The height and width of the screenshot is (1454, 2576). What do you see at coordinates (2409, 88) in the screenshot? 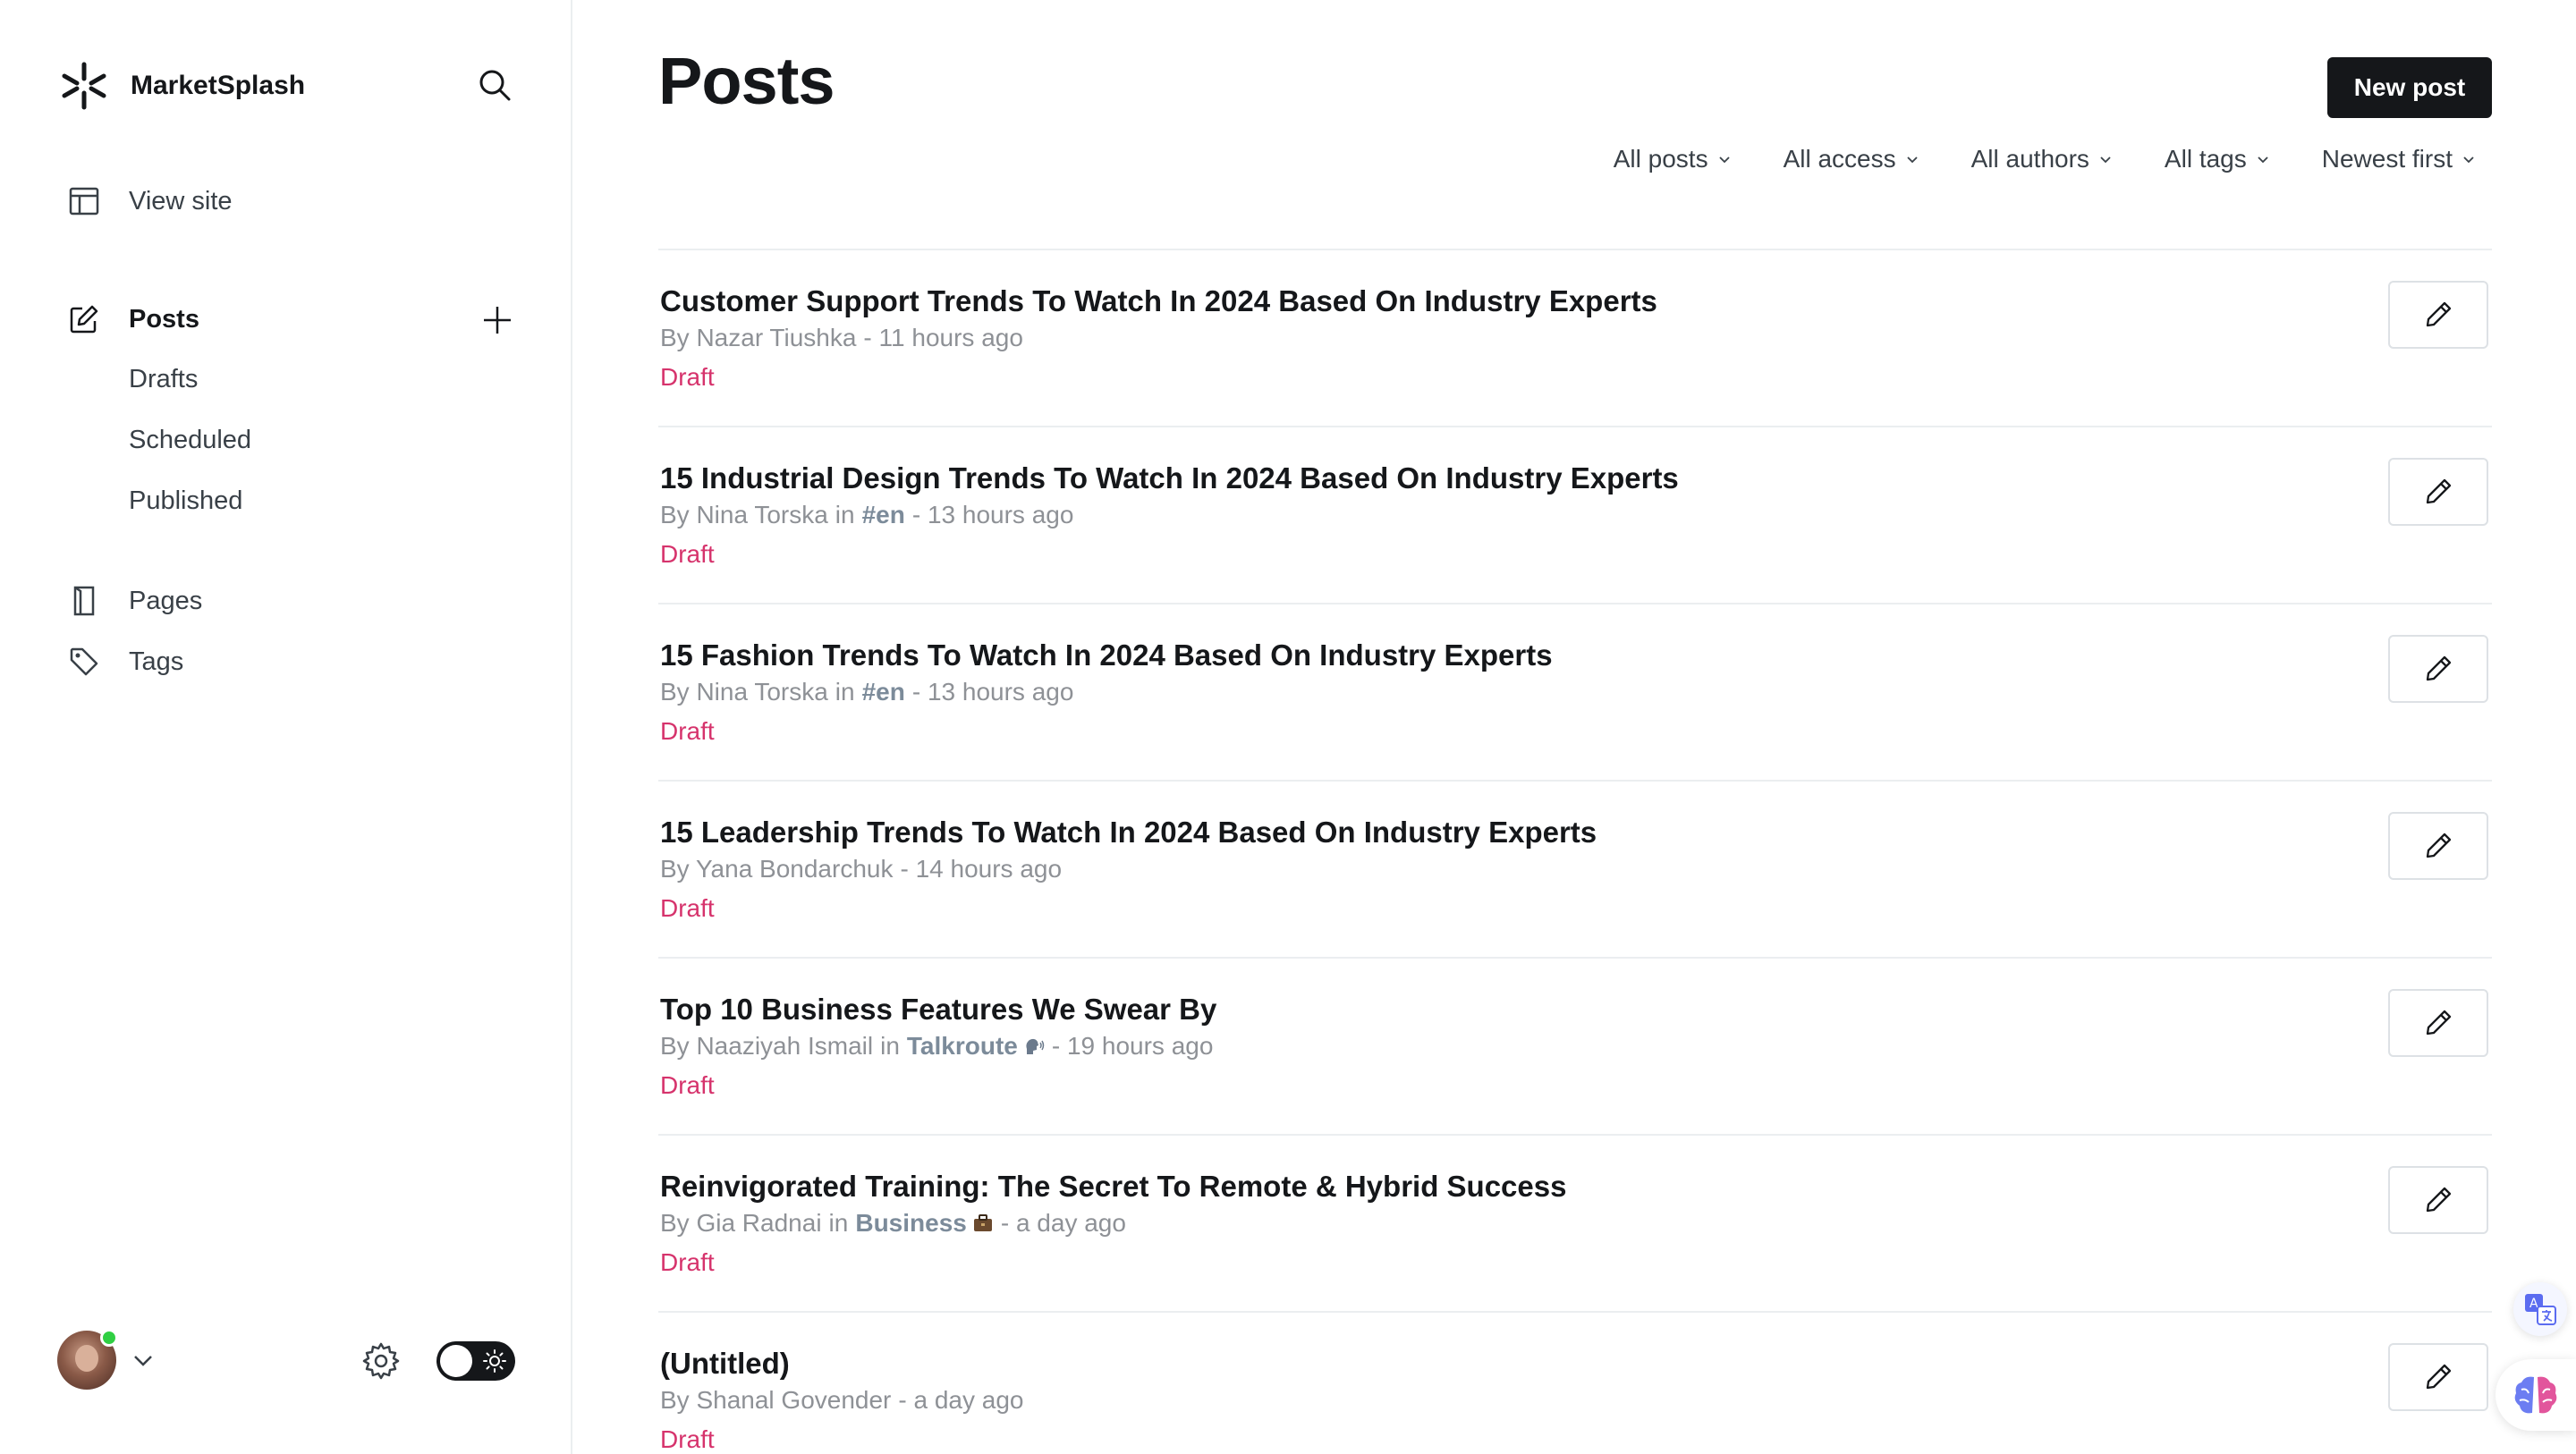
I see `new-post-button: New post` at bounding box center [2409, 88].